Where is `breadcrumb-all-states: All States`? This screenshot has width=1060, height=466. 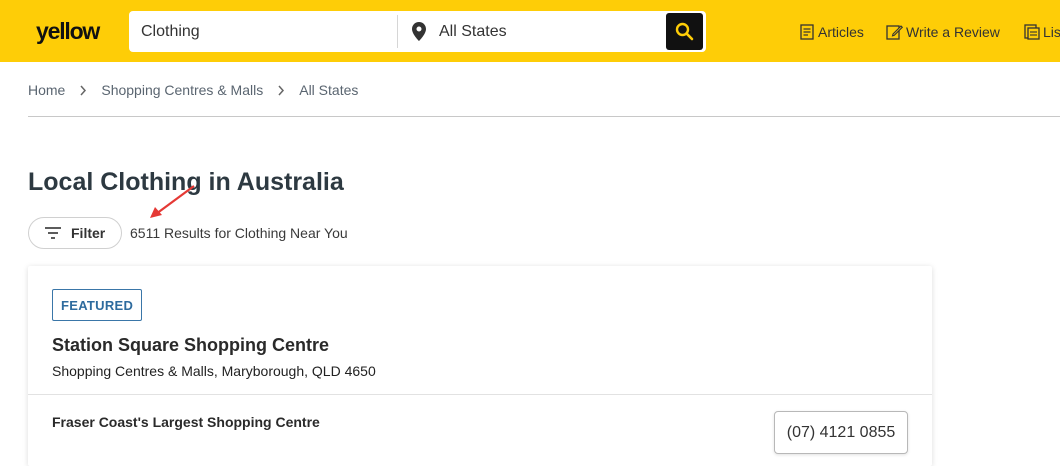 breadcrumb-all-states: All States is located at coordinates (328, 90).